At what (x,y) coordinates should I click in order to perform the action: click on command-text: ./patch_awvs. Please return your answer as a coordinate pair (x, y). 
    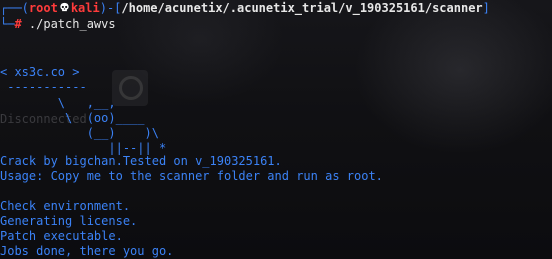
    Looking at the image, I should click on (68, 24).